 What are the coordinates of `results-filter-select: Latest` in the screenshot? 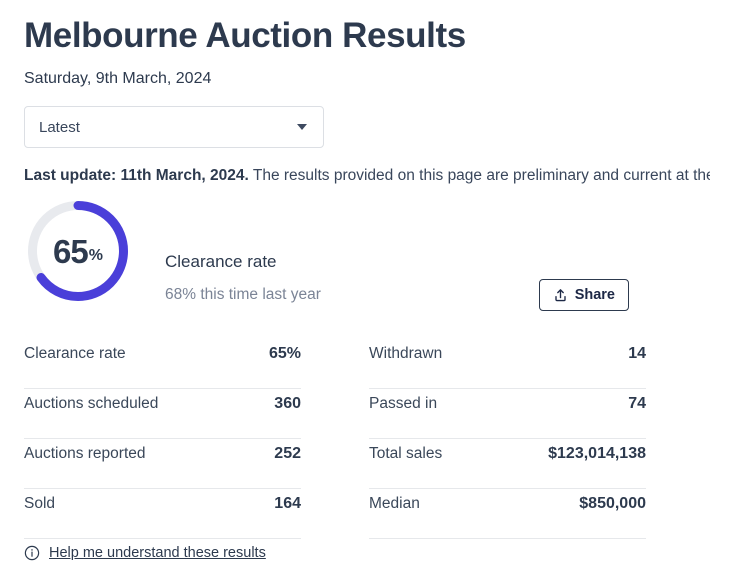 It's located at (174, 127).